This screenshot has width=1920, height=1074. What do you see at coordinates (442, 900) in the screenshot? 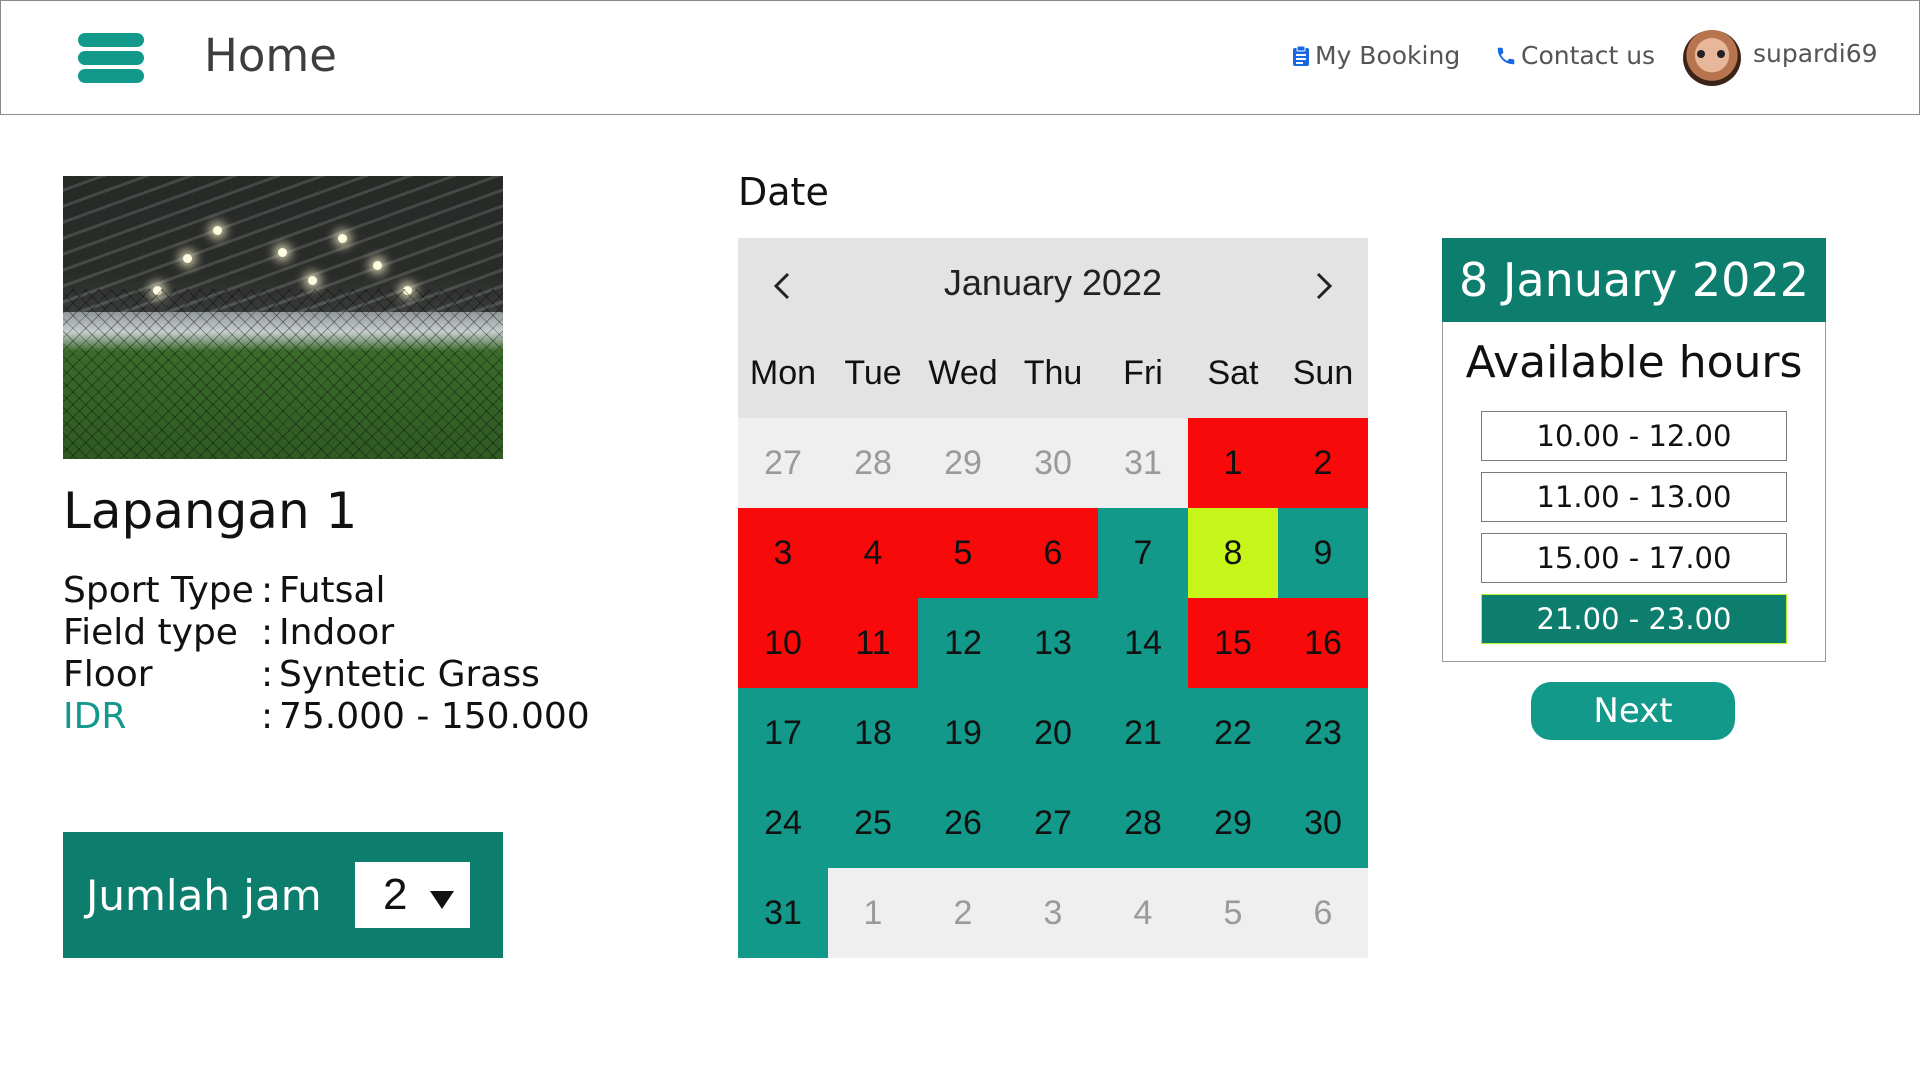
I see `dropdown-arrow-icon` at bounding box center [442, 900].